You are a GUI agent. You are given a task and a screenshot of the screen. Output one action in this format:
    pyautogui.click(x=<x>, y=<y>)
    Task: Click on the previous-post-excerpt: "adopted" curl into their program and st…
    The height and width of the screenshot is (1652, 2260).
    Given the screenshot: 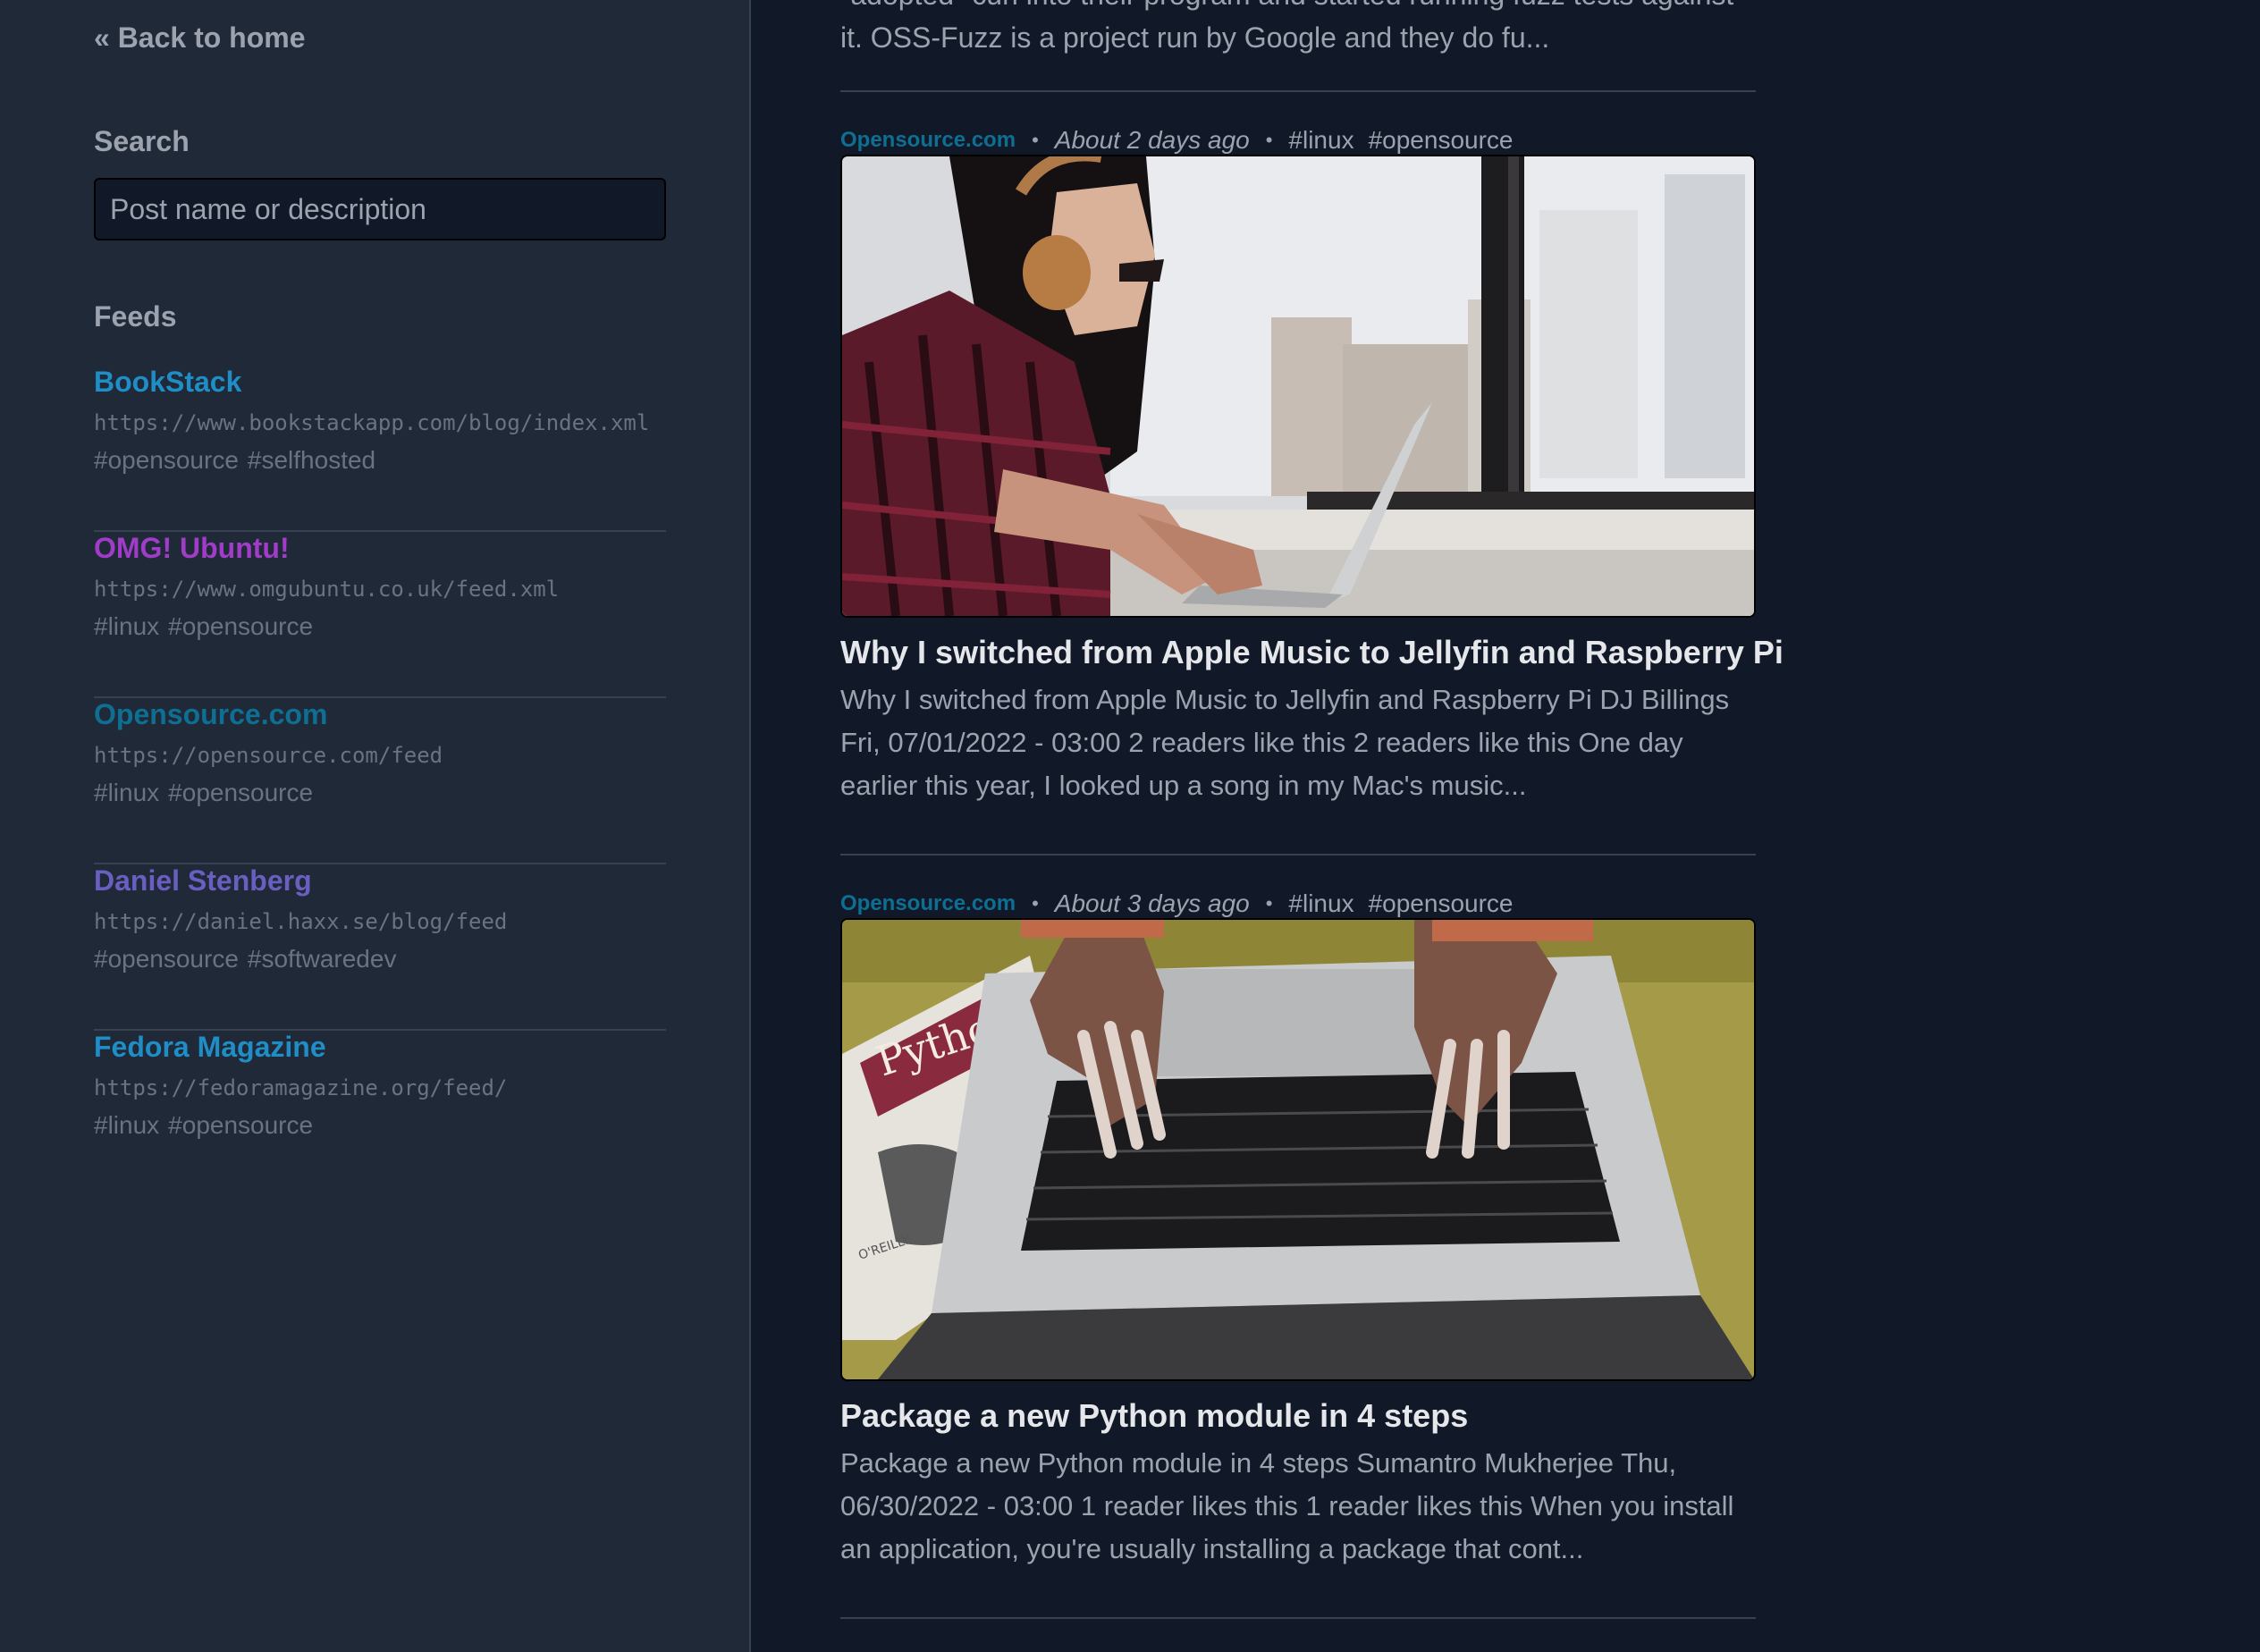 What is the action you would take?
    pyautogui.click(x=1286, y=27)
    